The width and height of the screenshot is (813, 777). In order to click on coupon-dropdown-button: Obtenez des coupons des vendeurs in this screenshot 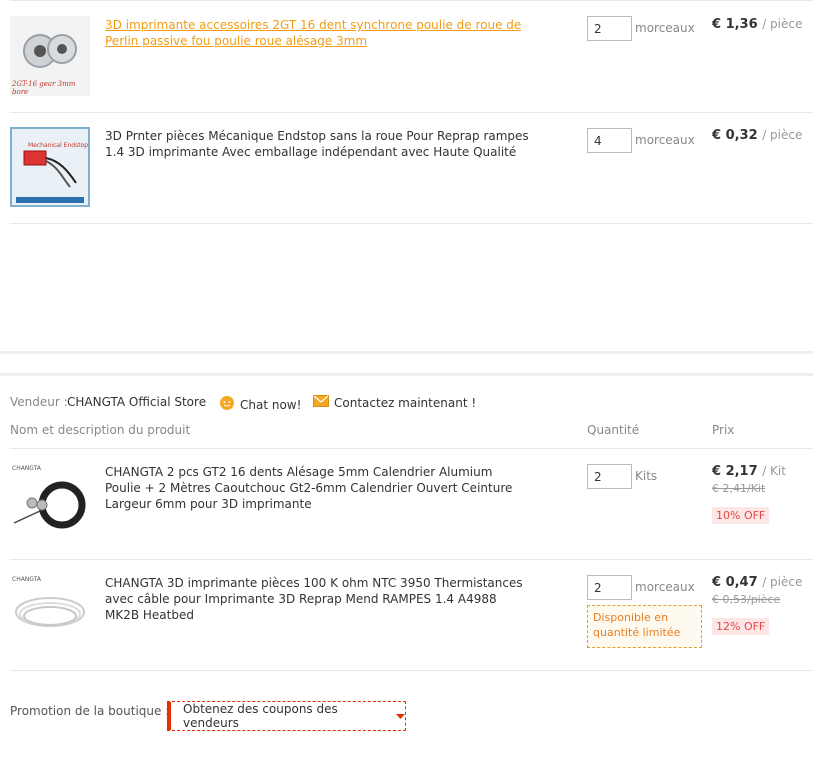, I will do `click(286, 716)`.